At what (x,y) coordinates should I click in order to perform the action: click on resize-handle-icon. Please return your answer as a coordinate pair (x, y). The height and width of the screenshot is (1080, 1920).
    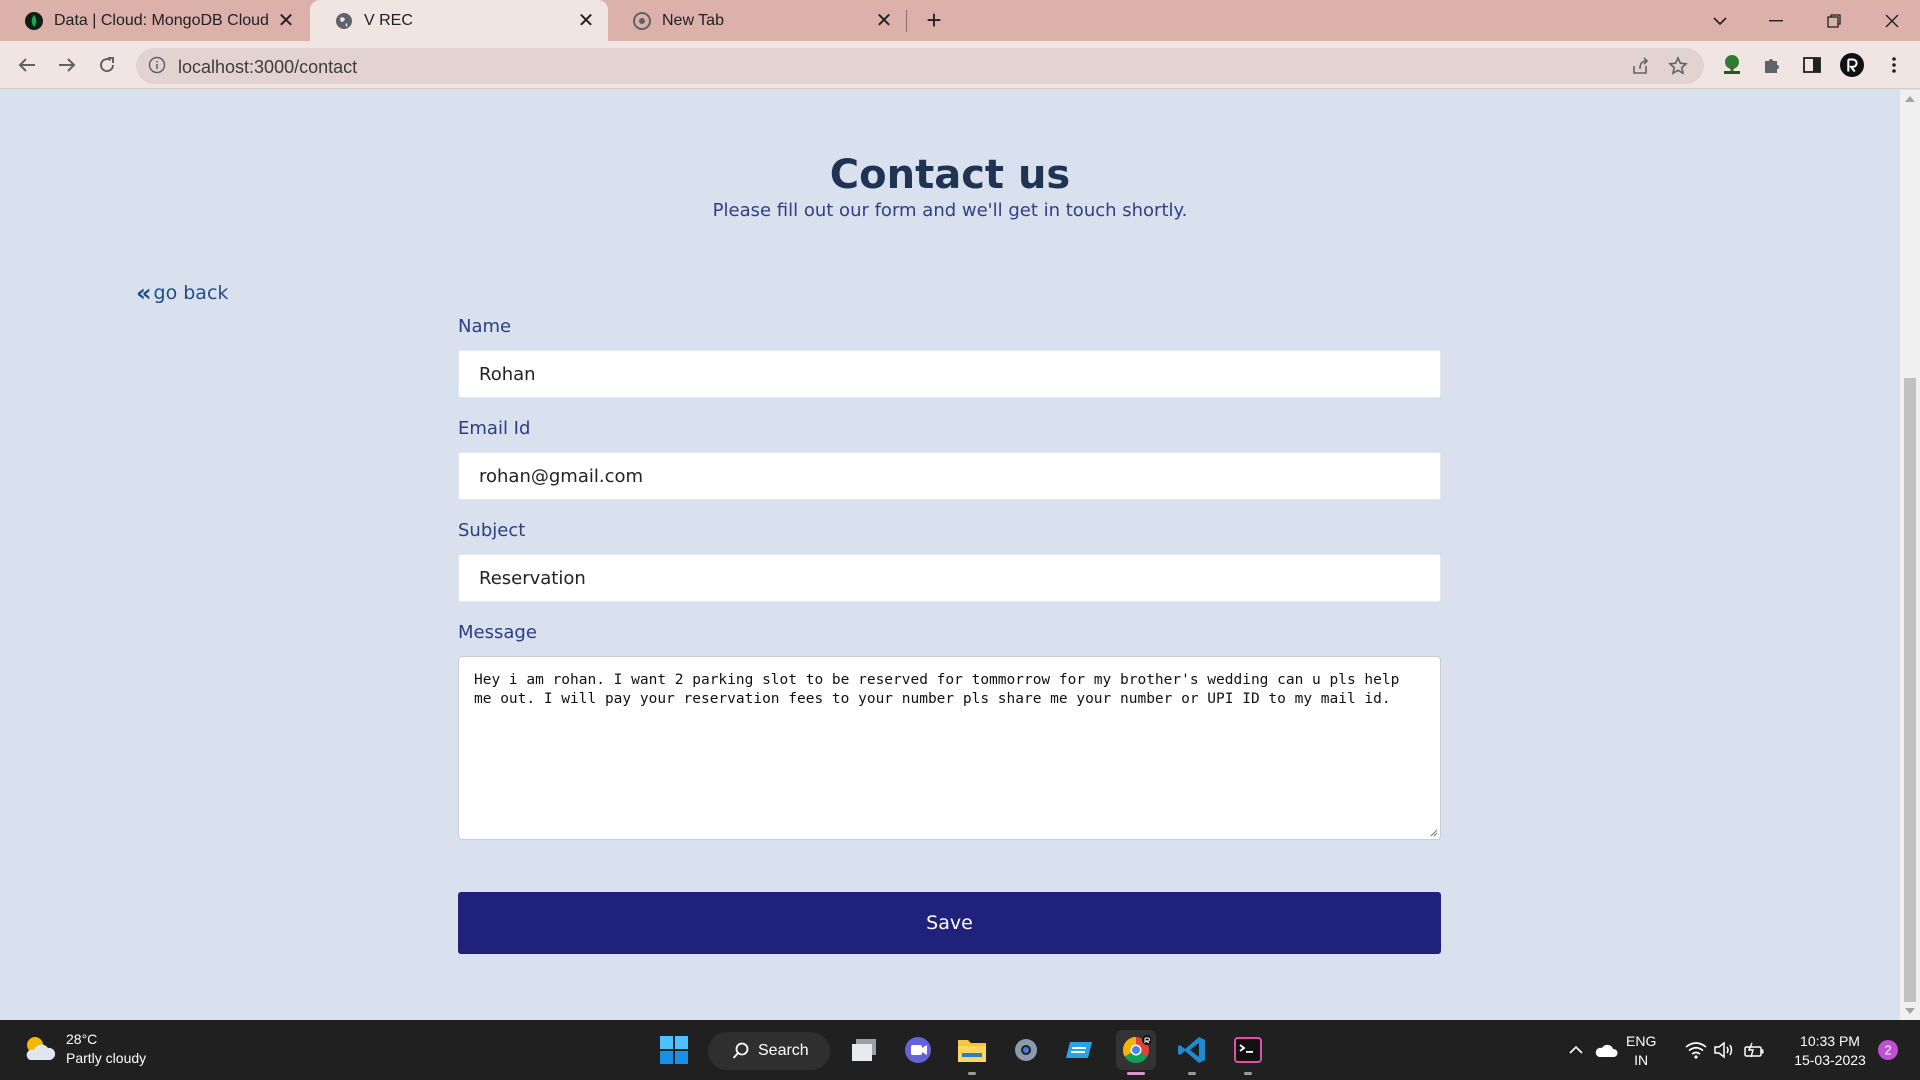
    Looking at the image, I should click on (1433, 832).